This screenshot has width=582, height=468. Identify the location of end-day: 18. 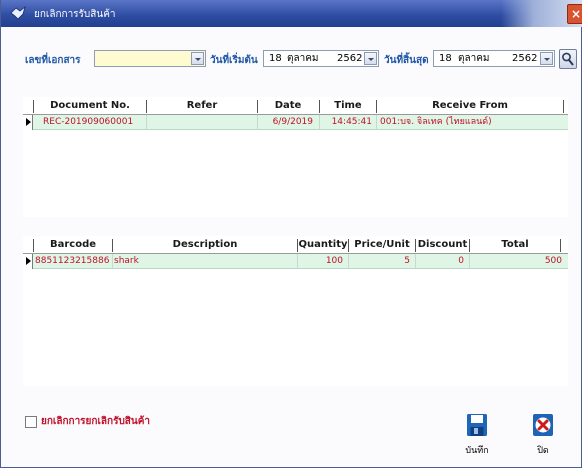
(445, 58).